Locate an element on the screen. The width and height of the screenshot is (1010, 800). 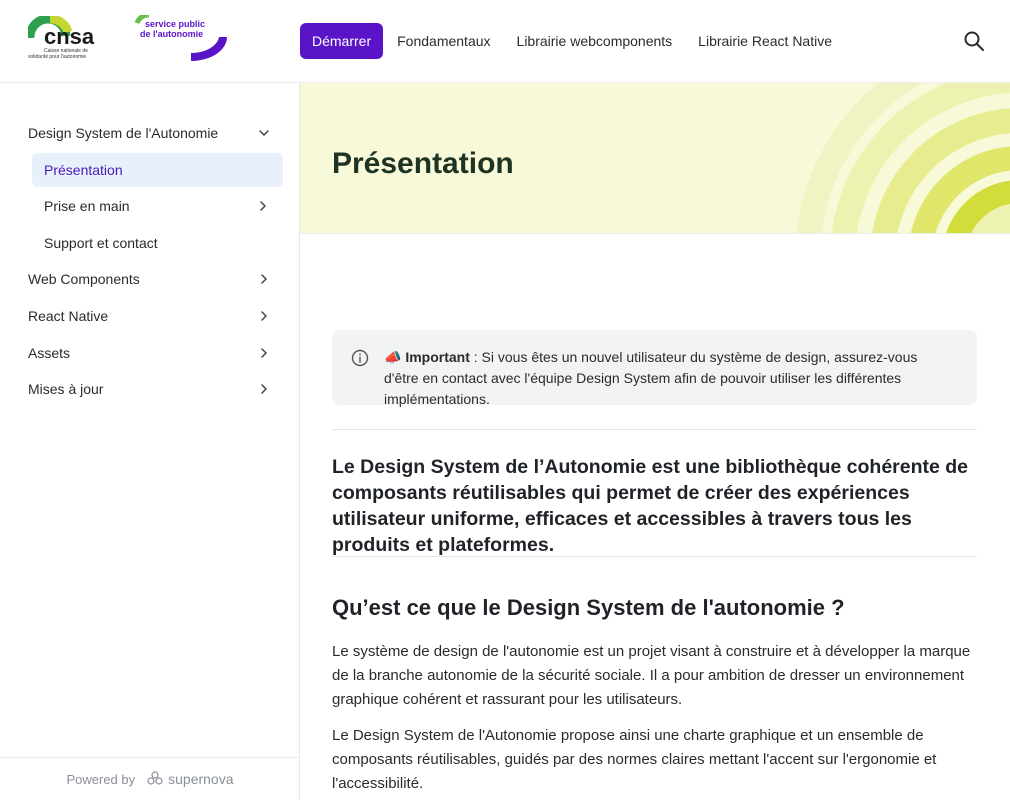
supernova-brand: supernova is located at coordinates (190, 779).